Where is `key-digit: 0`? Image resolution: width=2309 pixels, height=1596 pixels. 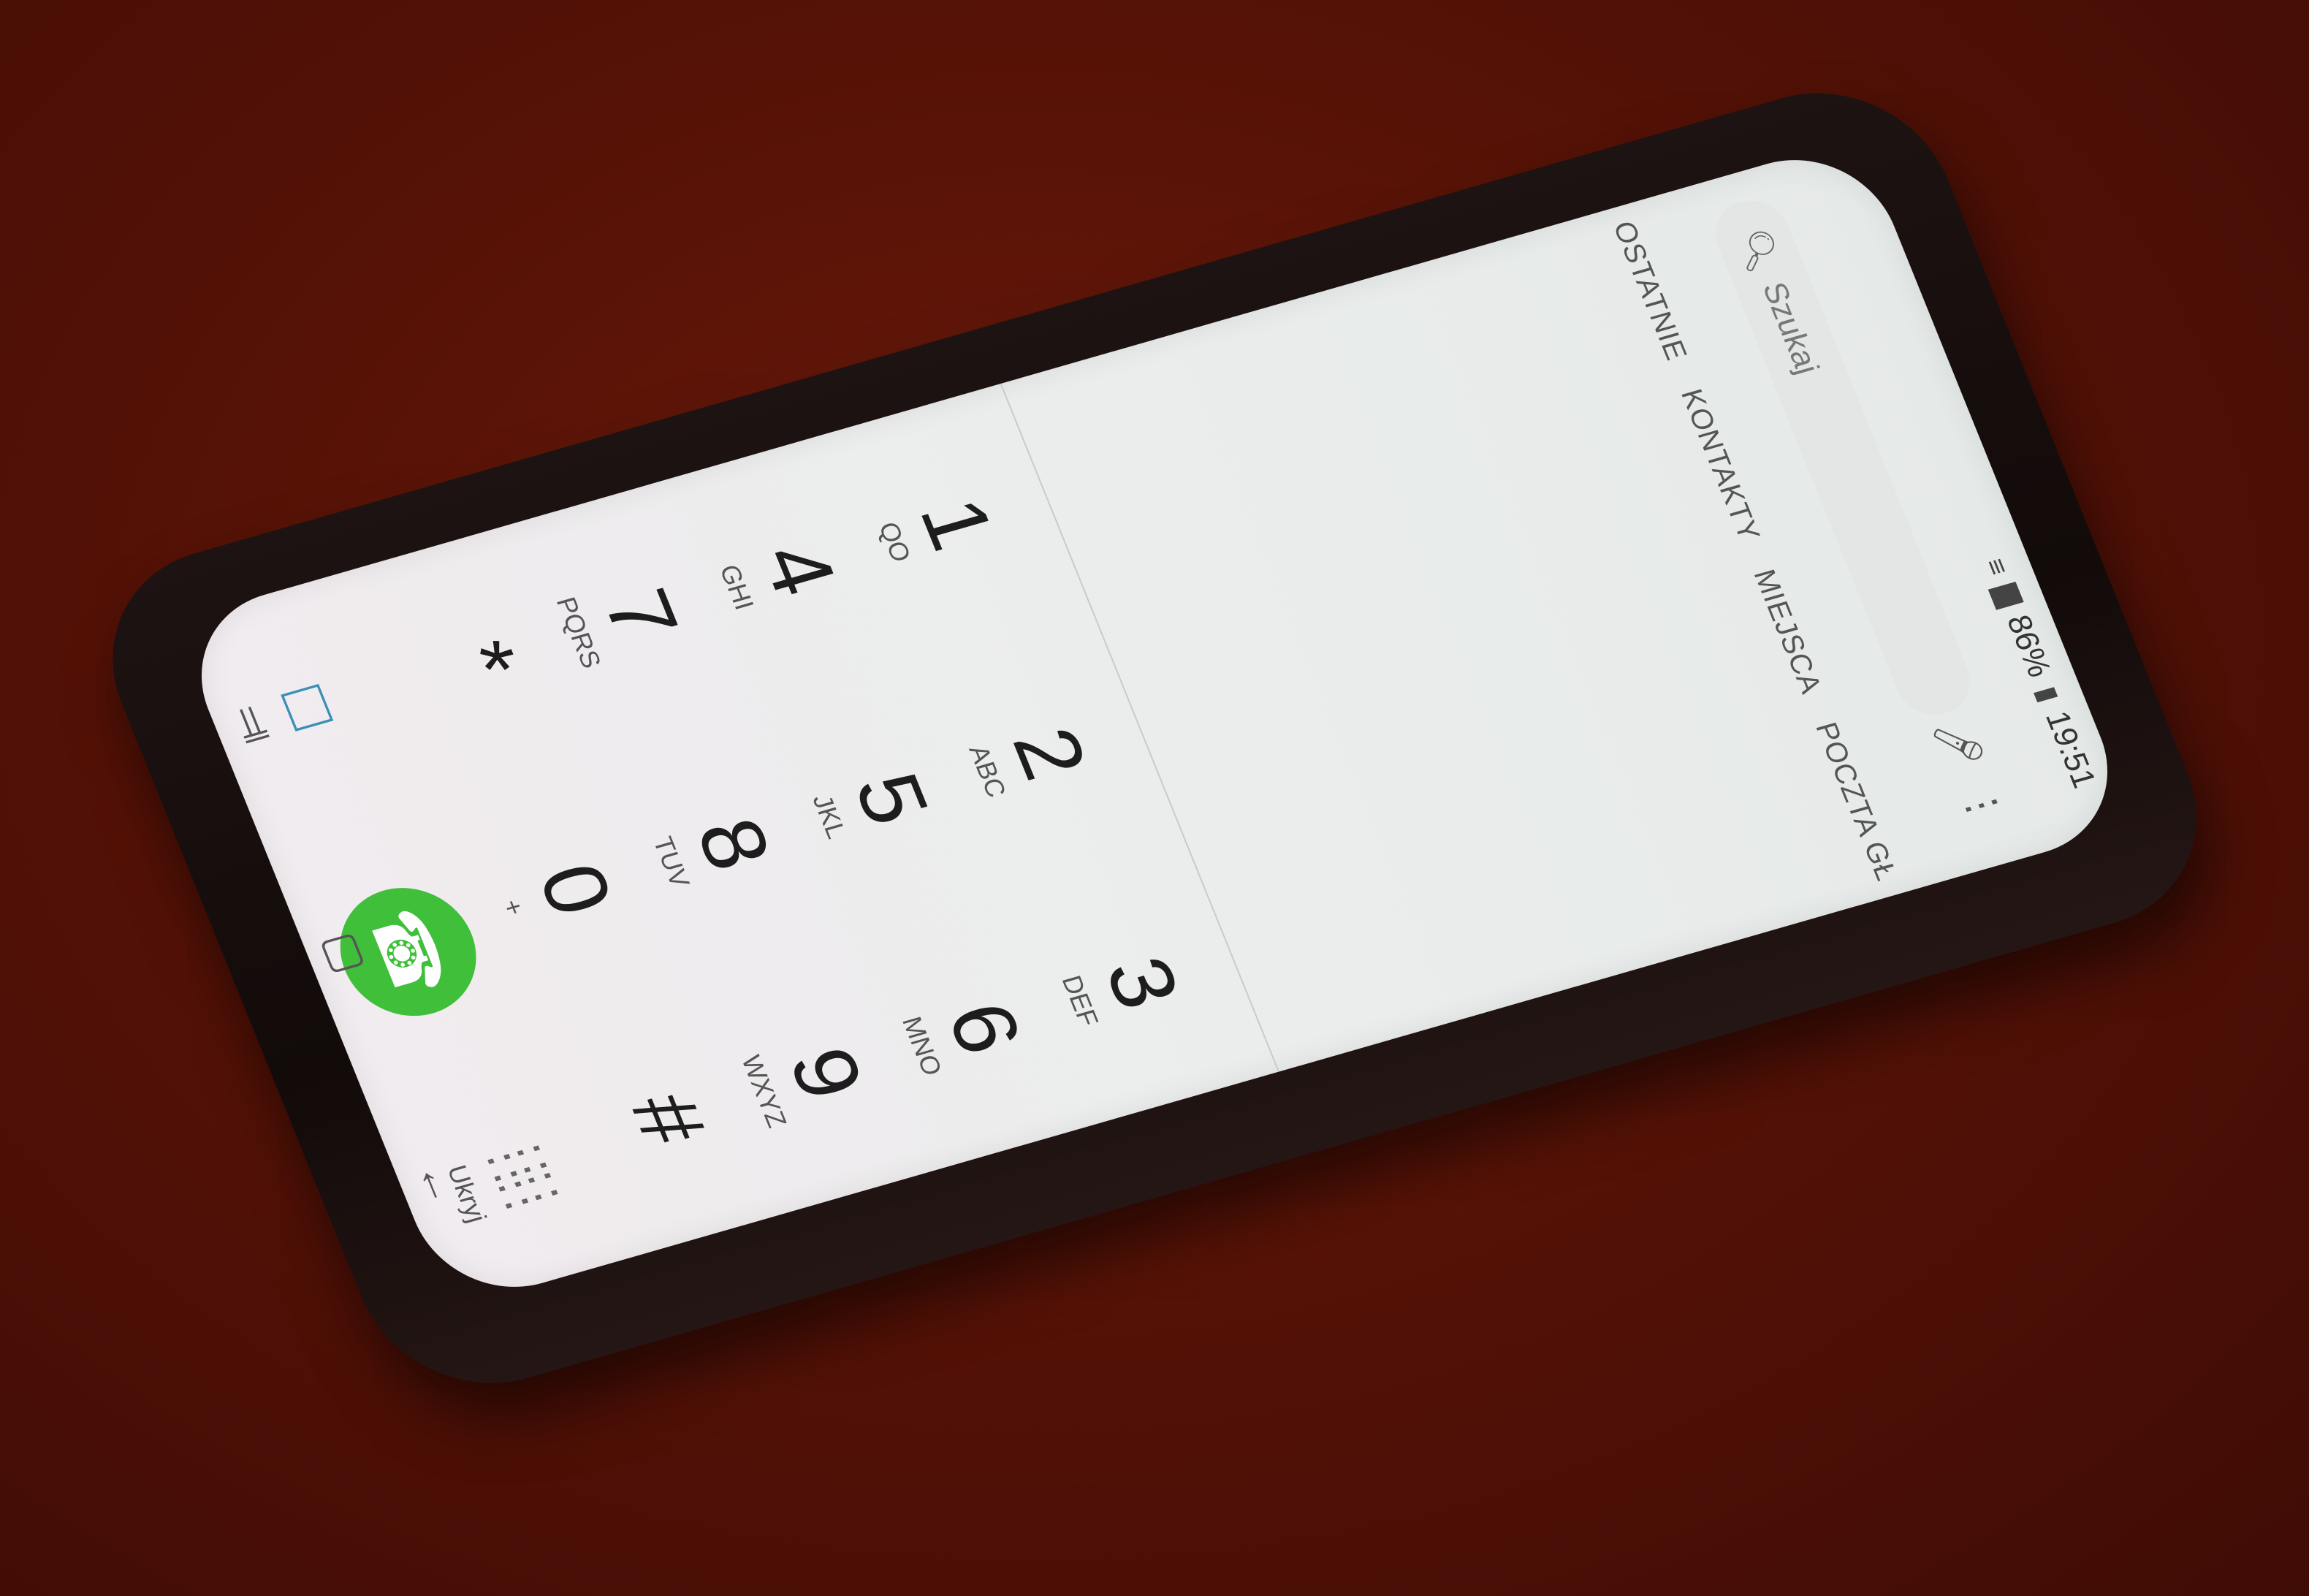
key-digit: 0 is located at coordinates (576, 889).